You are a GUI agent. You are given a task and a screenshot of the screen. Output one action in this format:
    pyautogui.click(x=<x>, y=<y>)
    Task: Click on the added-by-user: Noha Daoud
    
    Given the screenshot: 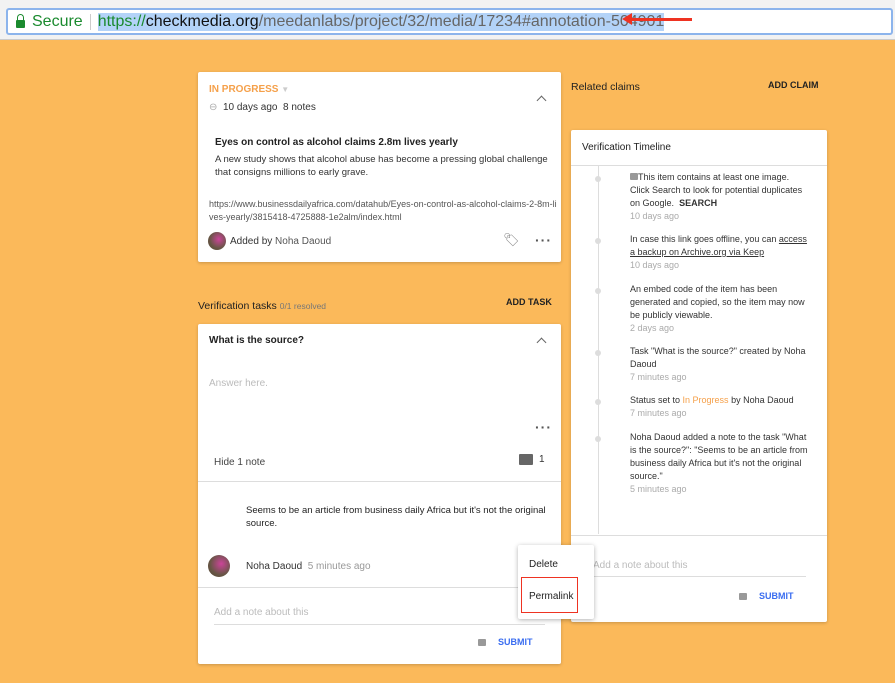 What is the action you would take?
    pyautogui.click(x=303, y=241)
    